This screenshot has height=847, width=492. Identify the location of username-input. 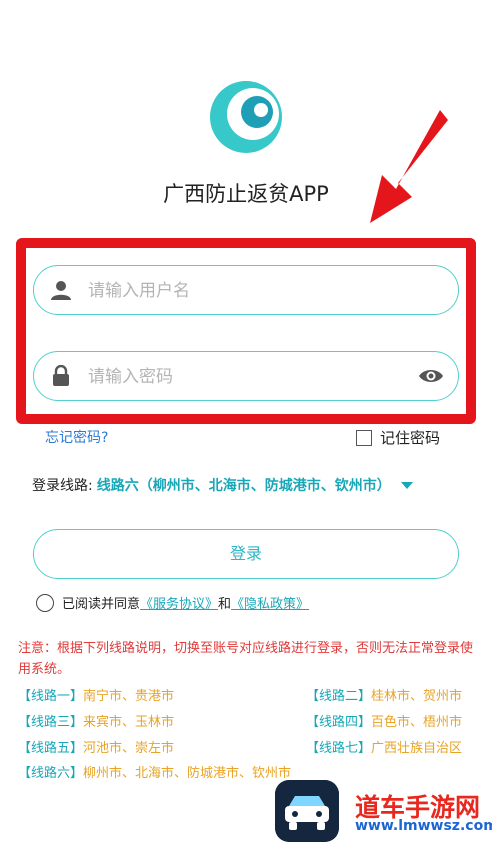
(238, 290).